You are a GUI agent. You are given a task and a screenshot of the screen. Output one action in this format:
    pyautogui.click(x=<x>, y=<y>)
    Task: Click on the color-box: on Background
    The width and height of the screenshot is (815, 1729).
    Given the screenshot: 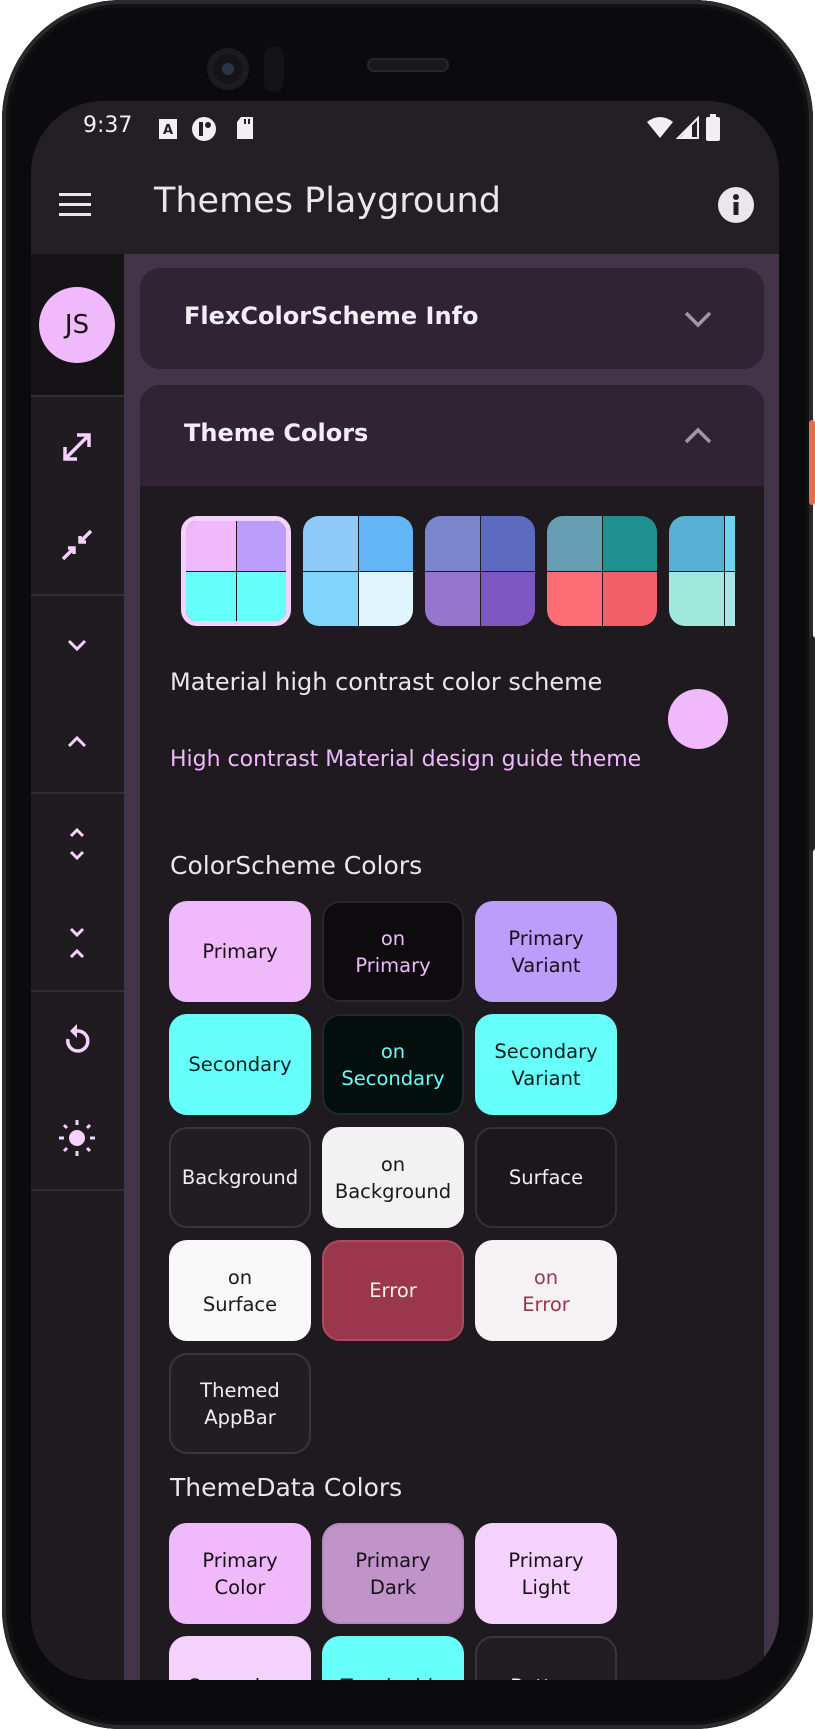 What is the action you would take?
    pyautogui.click(x=393, y=1177)
    